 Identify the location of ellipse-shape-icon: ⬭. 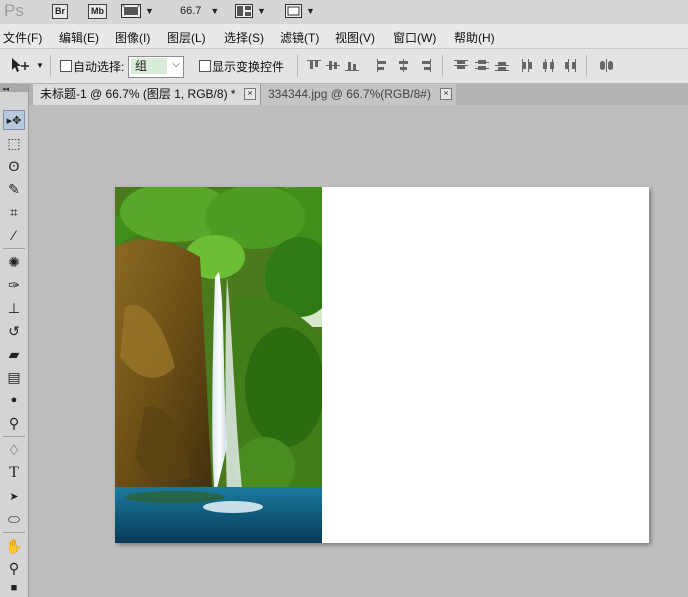
(14, 518).